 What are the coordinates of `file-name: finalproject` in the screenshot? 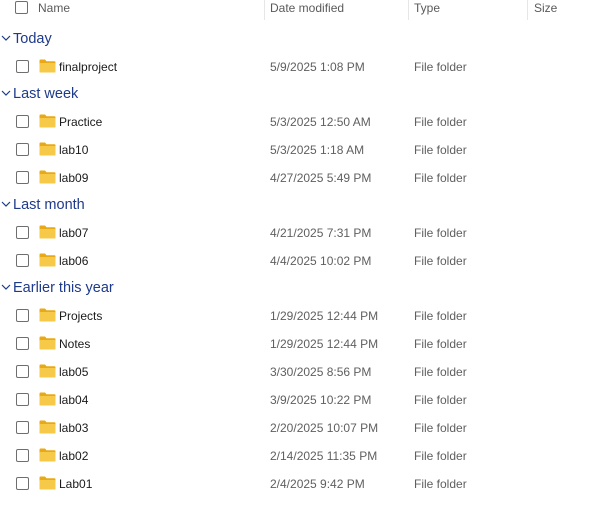 It's located at (88, 67).